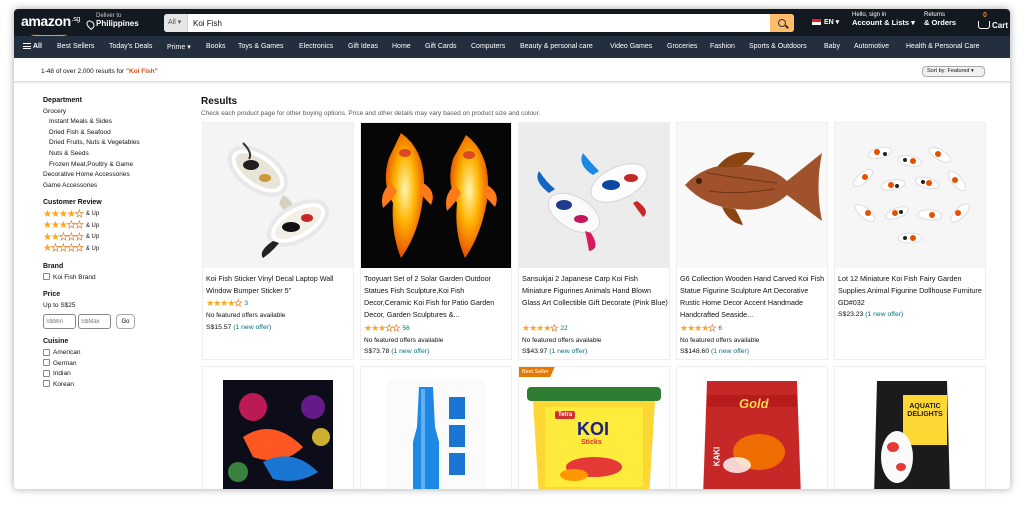 This screenshot has height=505, width=1024. What do you see at coordinates (94, 322) in the screenshot?
I see `price-max-input` at bounding box center [94, 322].